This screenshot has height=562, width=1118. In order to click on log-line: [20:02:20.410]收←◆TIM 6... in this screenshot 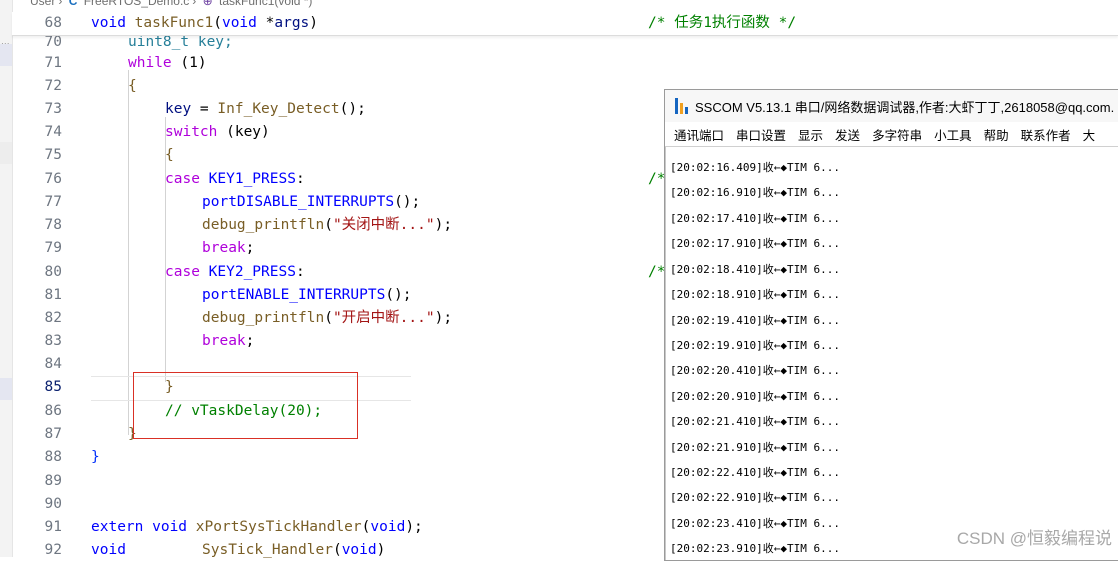, I will do `click(755, 370)`.